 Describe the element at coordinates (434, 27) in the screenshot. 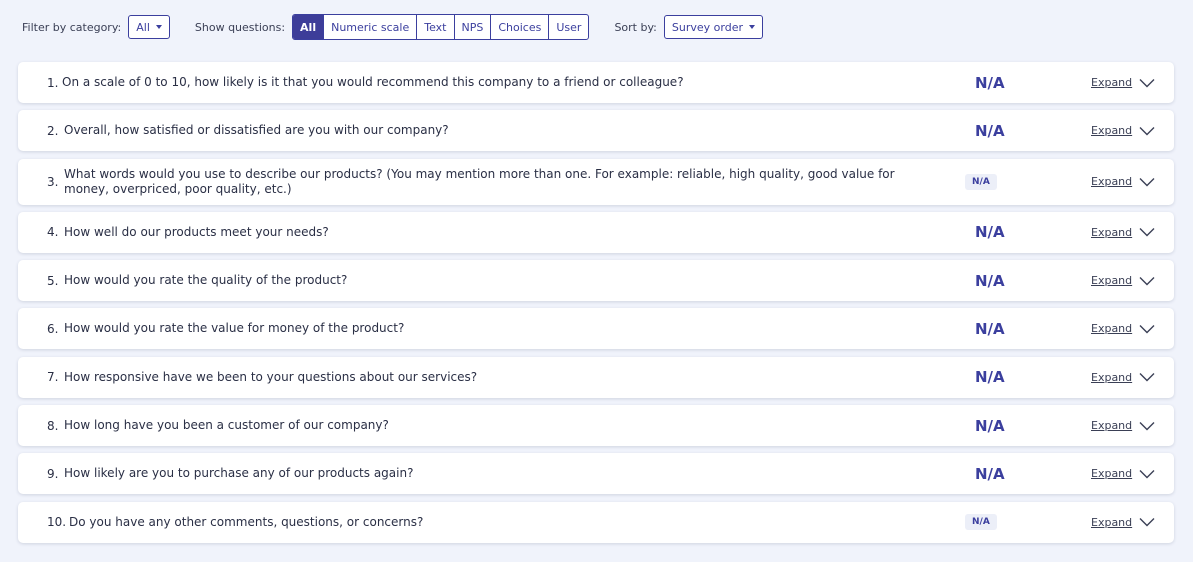

I see `show-text-button: Text` at that location.